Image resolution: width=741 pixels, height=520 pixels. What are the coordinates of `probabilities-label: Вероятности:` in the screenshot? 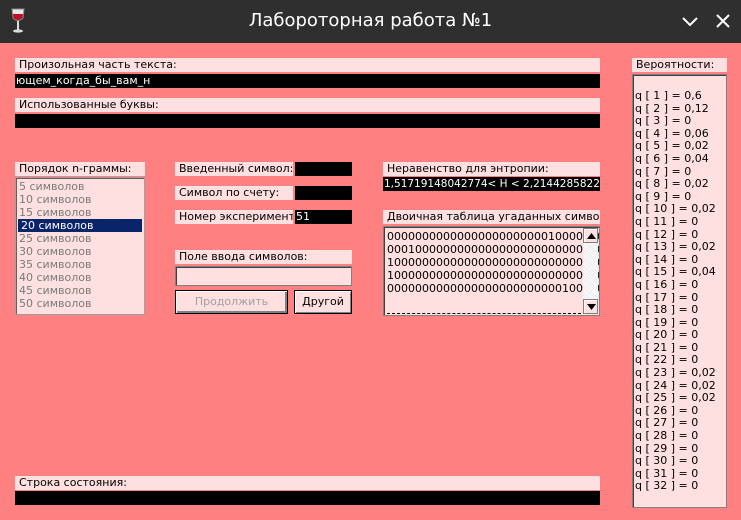 It's located at (679, 65).